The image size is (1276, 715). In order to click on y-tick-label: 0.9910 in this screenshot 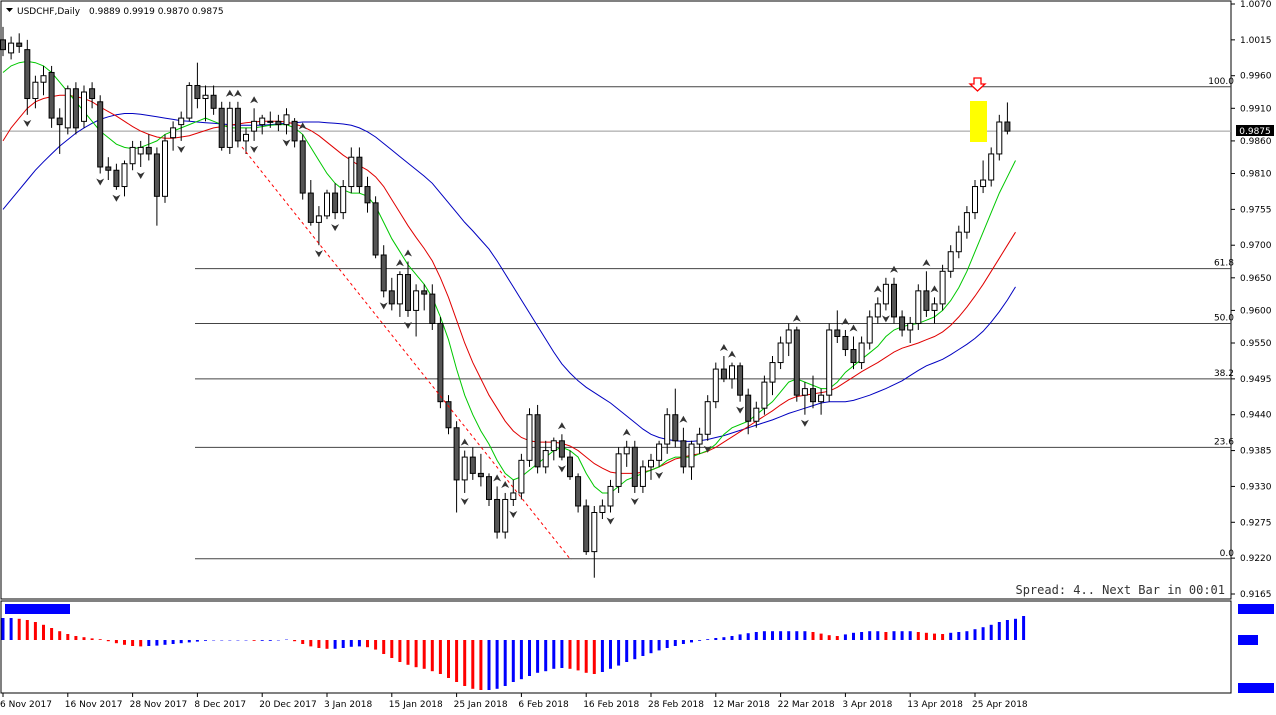, I will do `click(1256, 109)`.